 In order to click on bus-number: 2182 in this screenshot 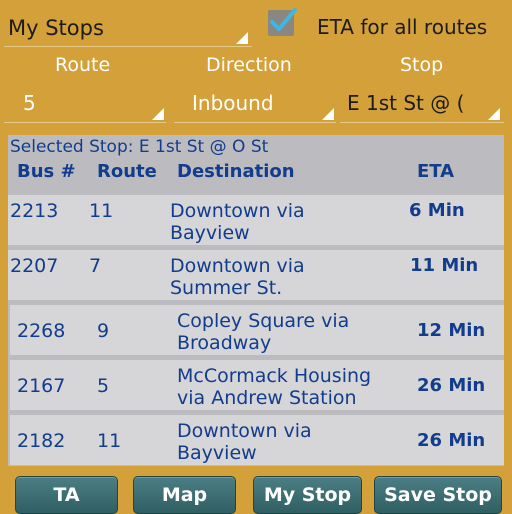, I will do `click(41, 441)`.